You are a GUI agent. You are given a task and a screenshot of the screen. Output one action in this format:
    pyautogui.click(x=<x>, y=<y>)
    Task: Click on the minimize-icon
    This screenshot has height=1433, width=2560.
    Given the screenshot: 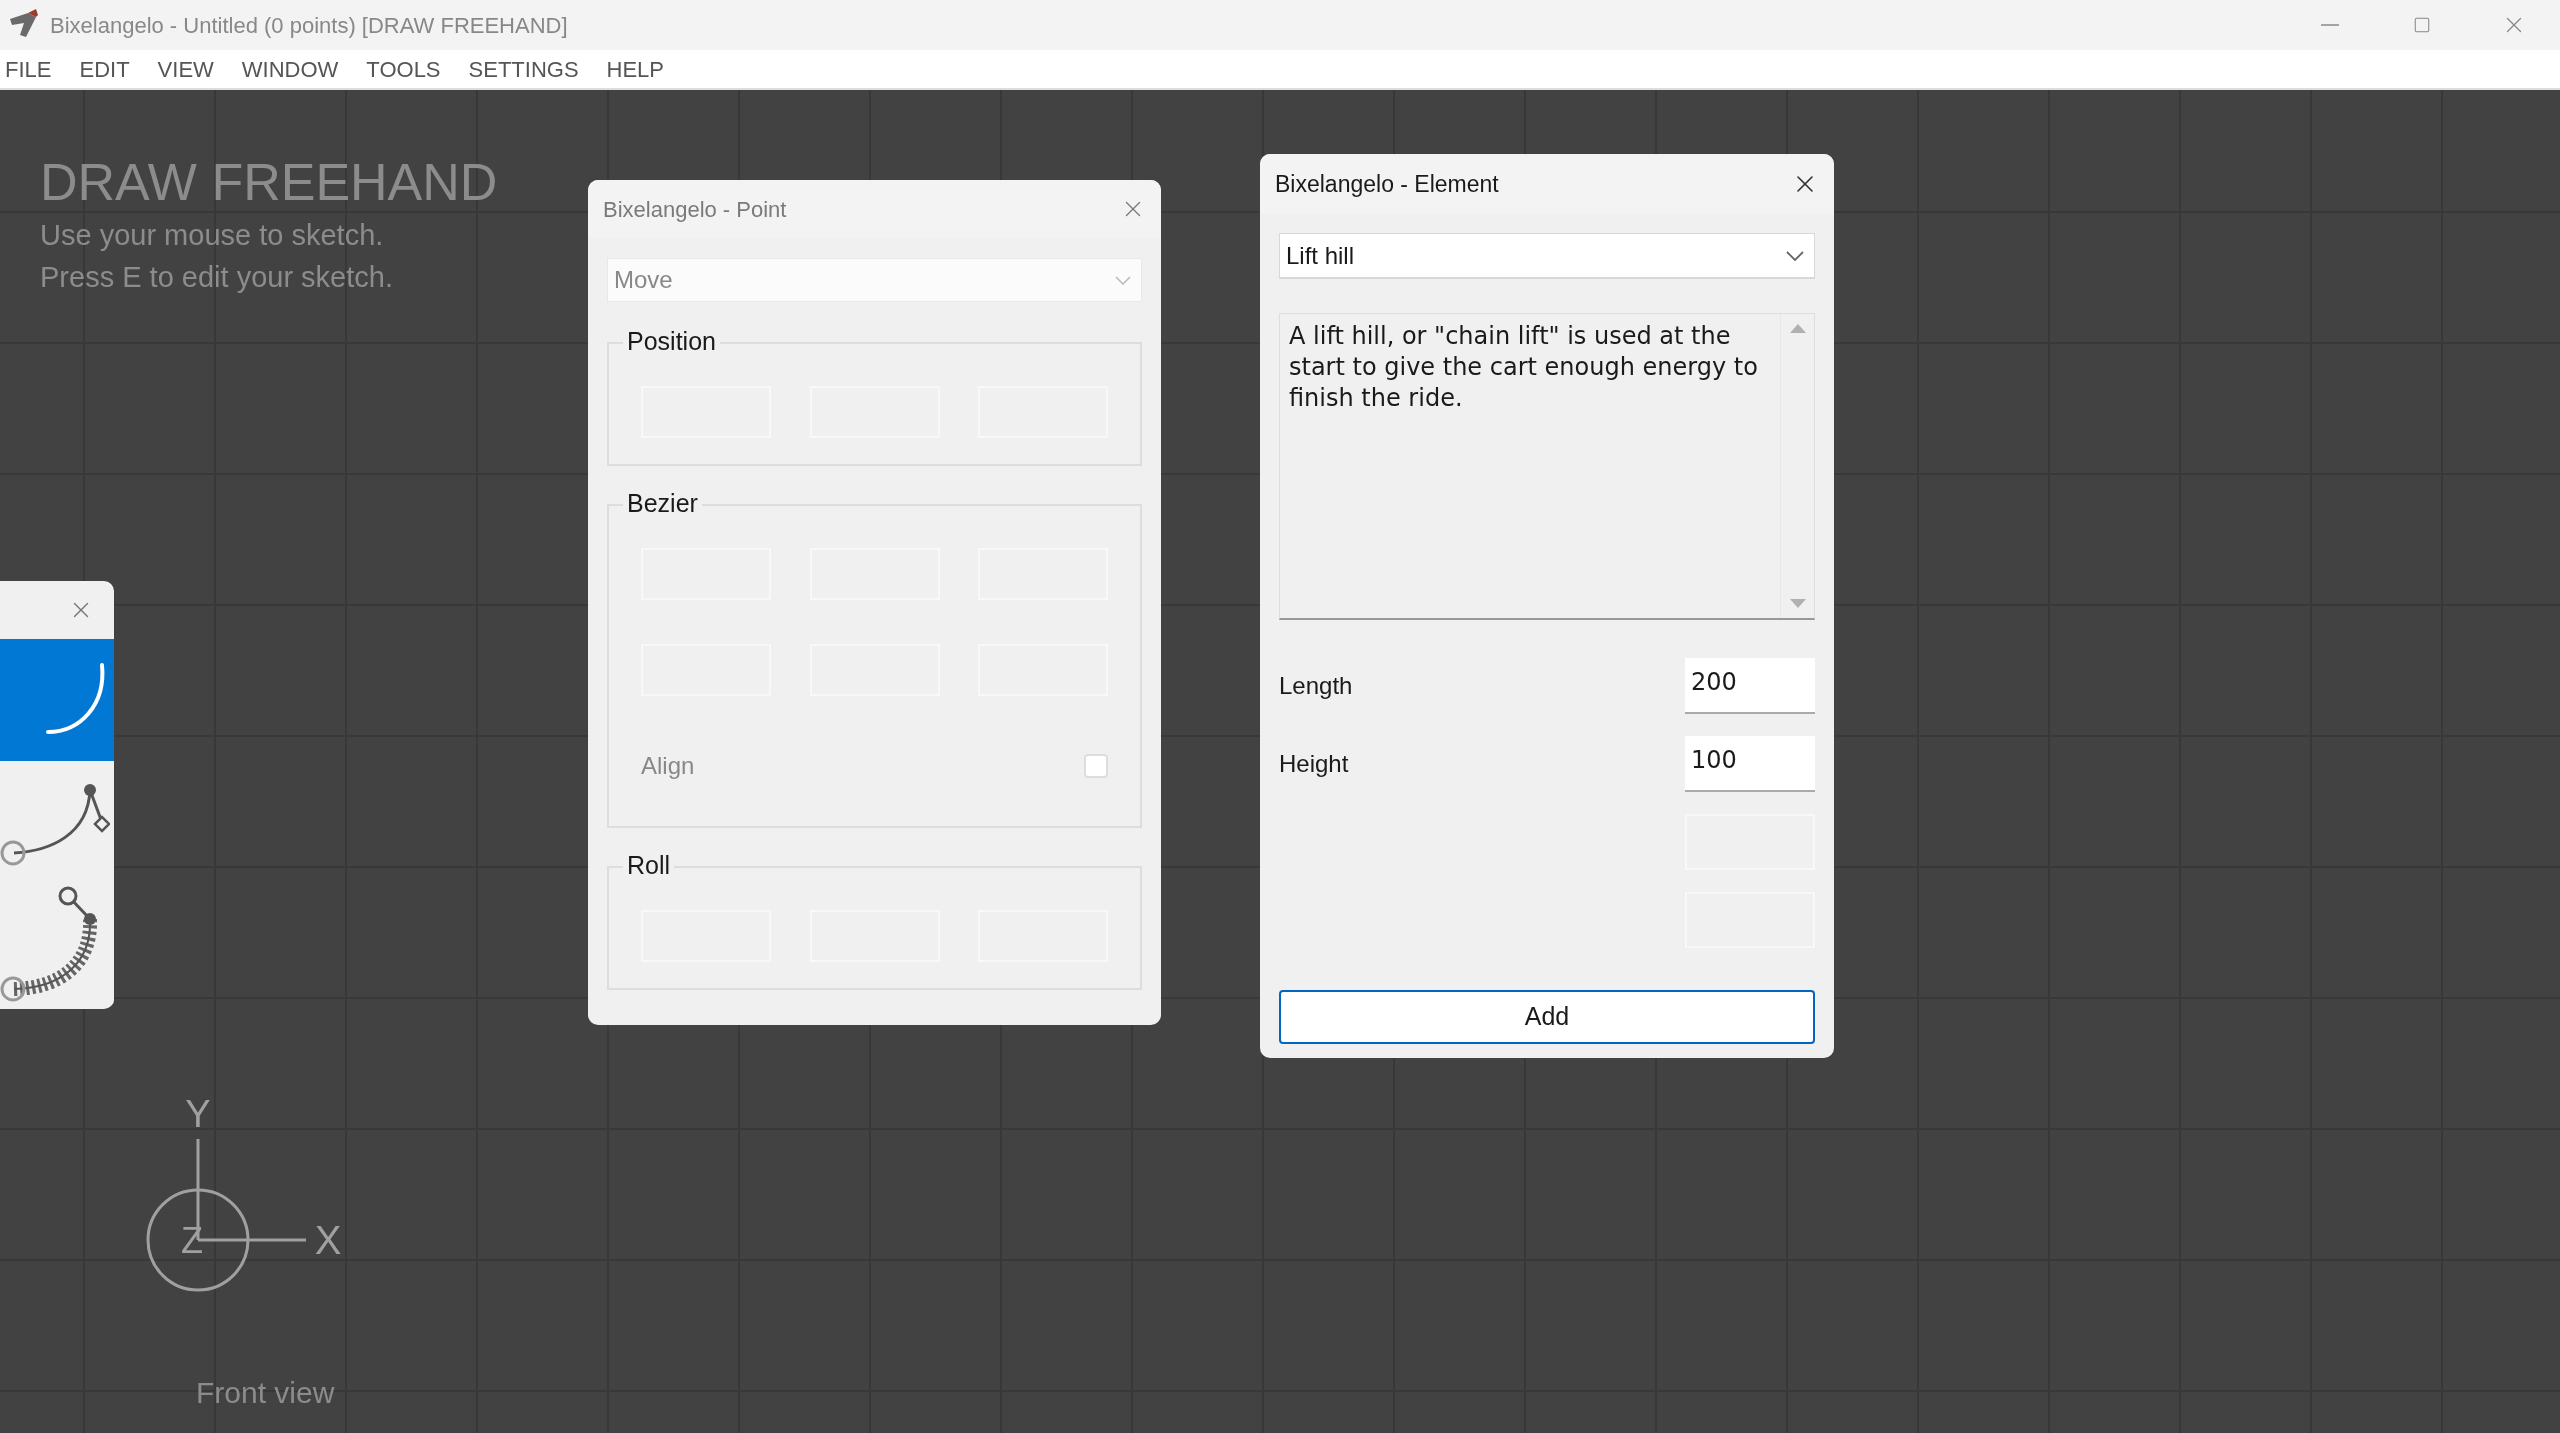 What is the action you would take?
    pyautogui.click(x=2330, y=25)
    